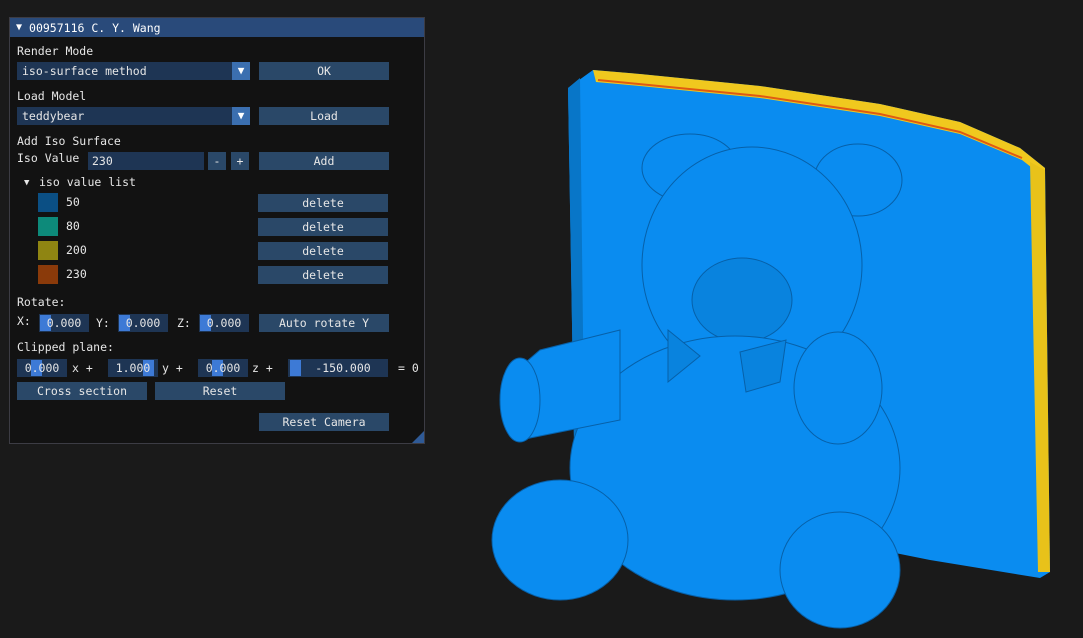  Describe the element at coordinates (146, 161) in the screenshot. I see `iso-value-input: 230` at that location.